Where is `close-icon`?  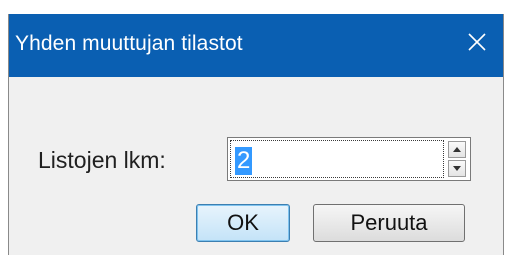 close-icon is located at coordinates (477, 42).